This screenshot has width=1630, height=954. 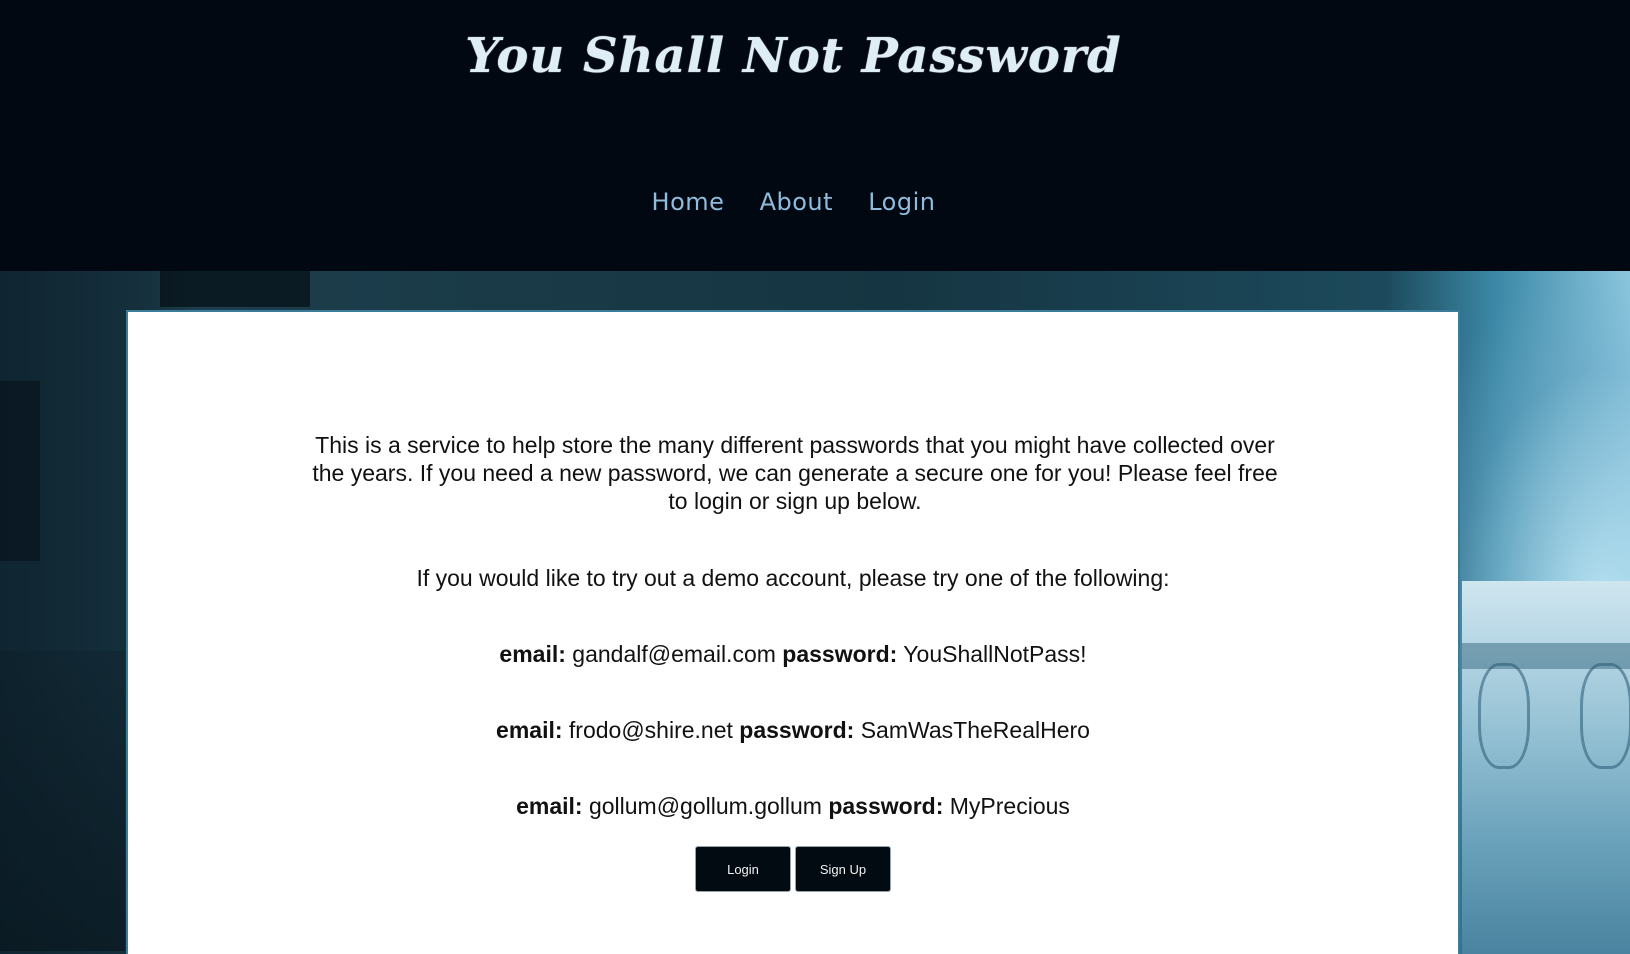 I want to click on demo-email: gandalf@email.com, so click(x=674, y=654).